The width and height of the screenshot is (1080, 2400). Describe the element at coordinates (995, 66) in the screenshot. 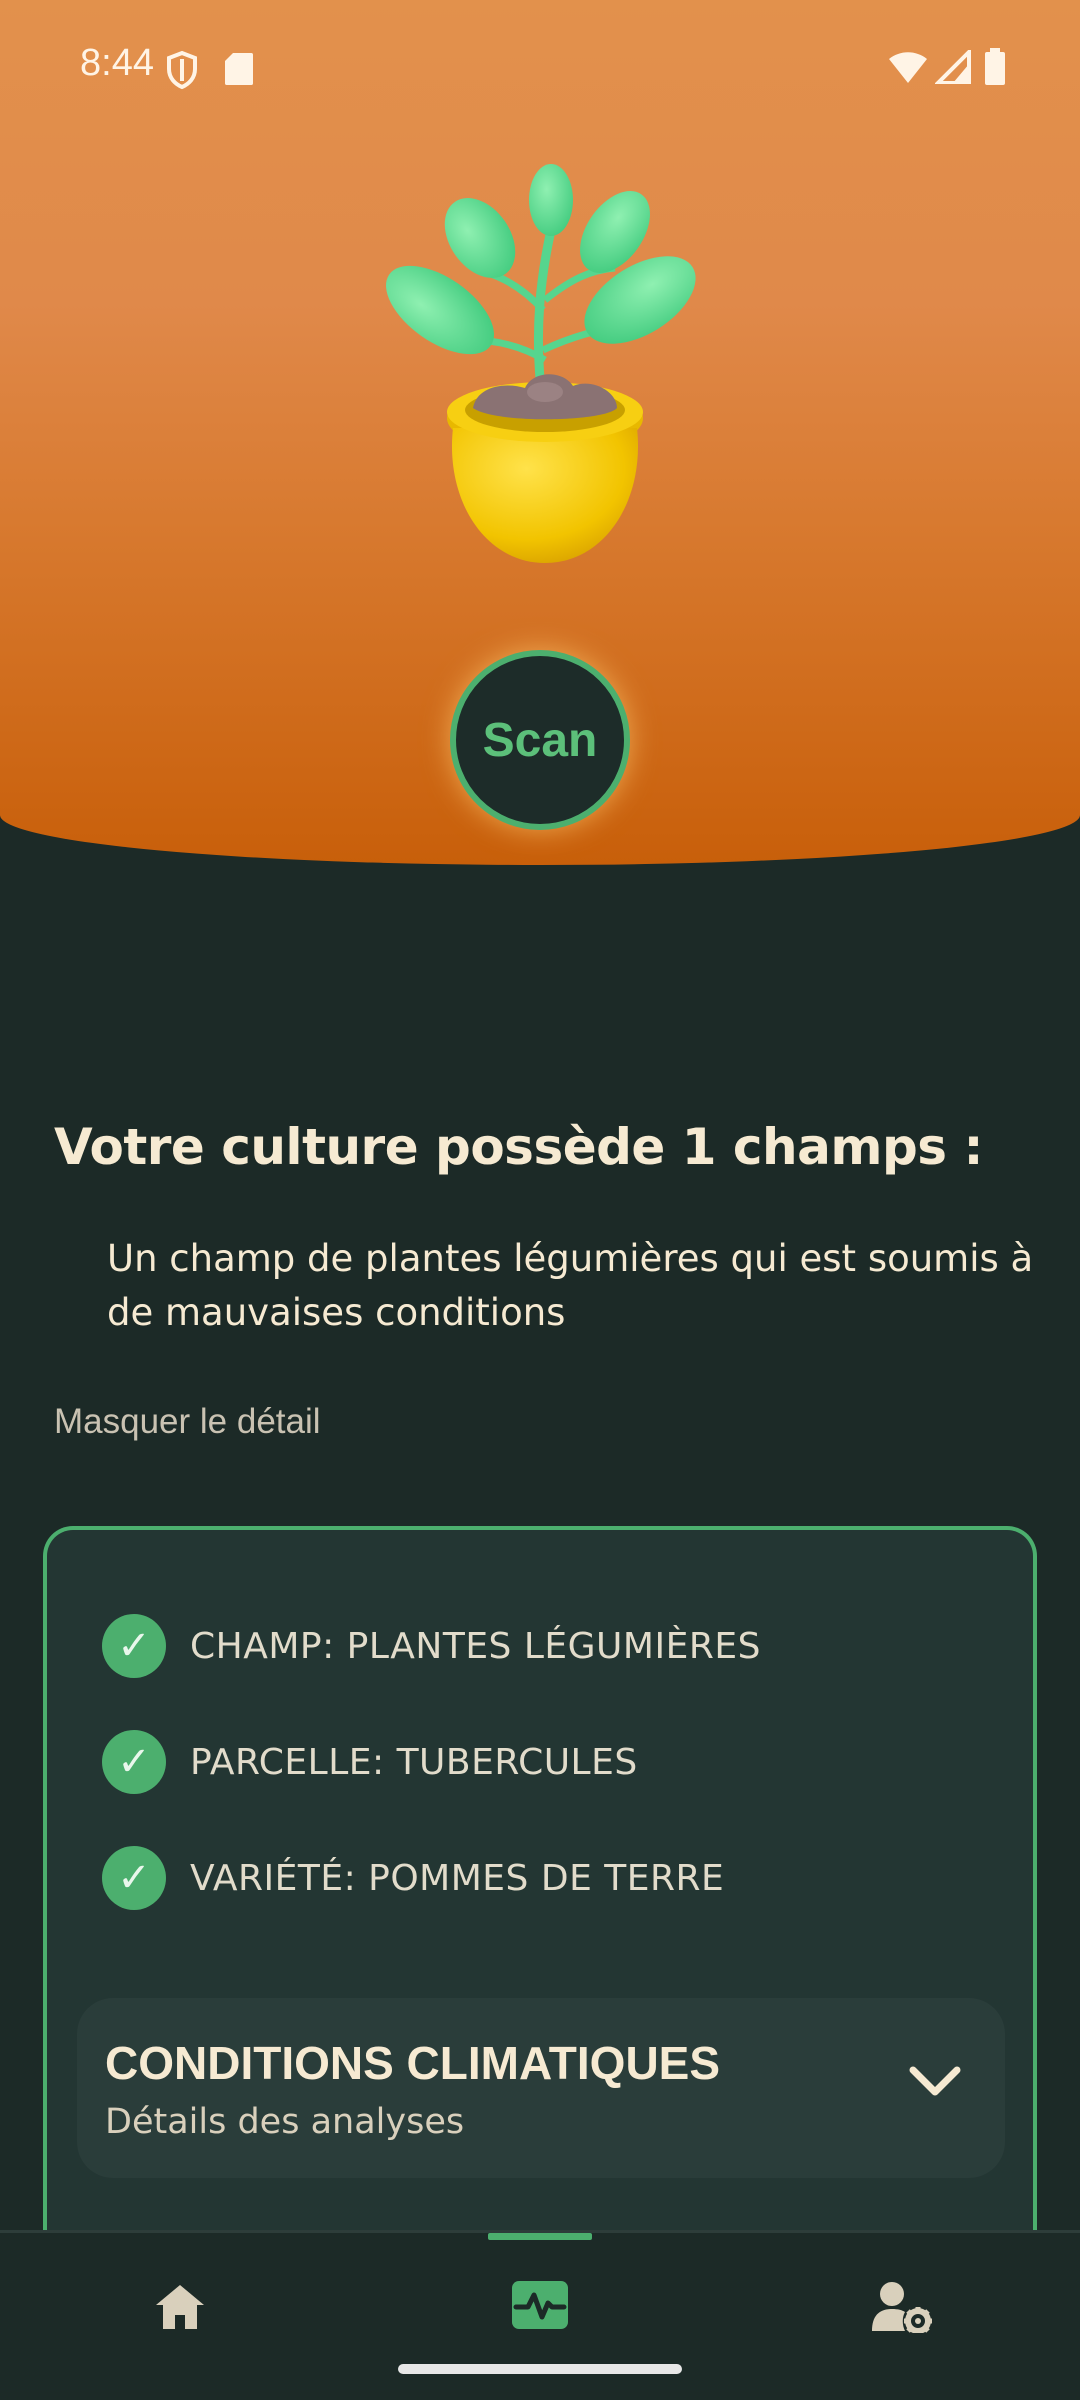

I see `battery-icon` at that location.